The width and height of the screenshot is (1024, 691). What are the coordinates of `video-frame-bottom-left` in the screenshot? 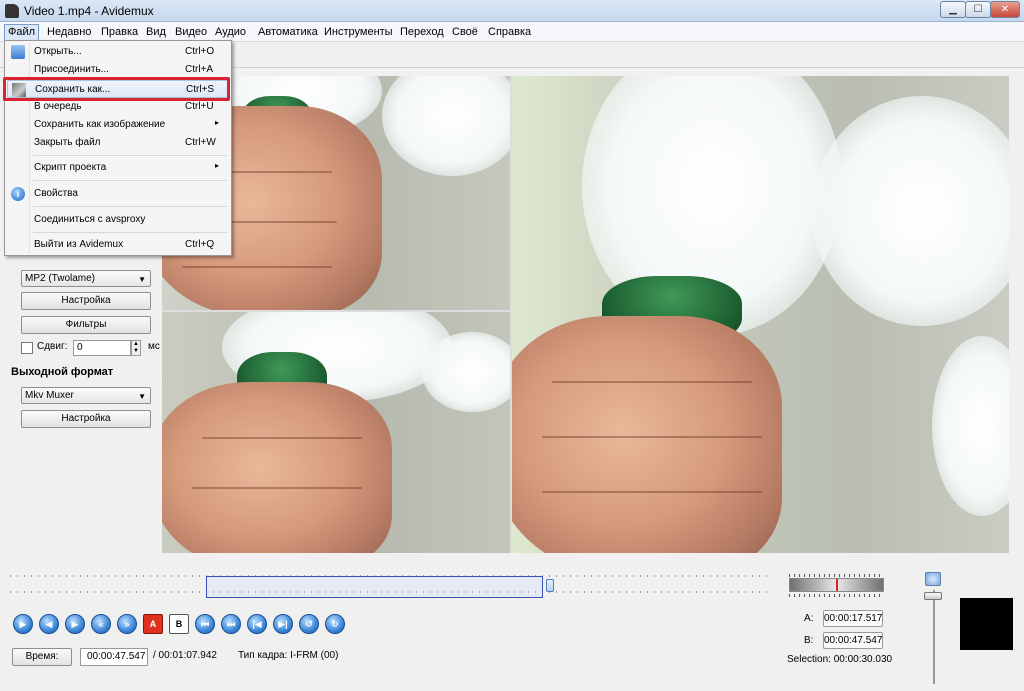 It's located at (336, 432).